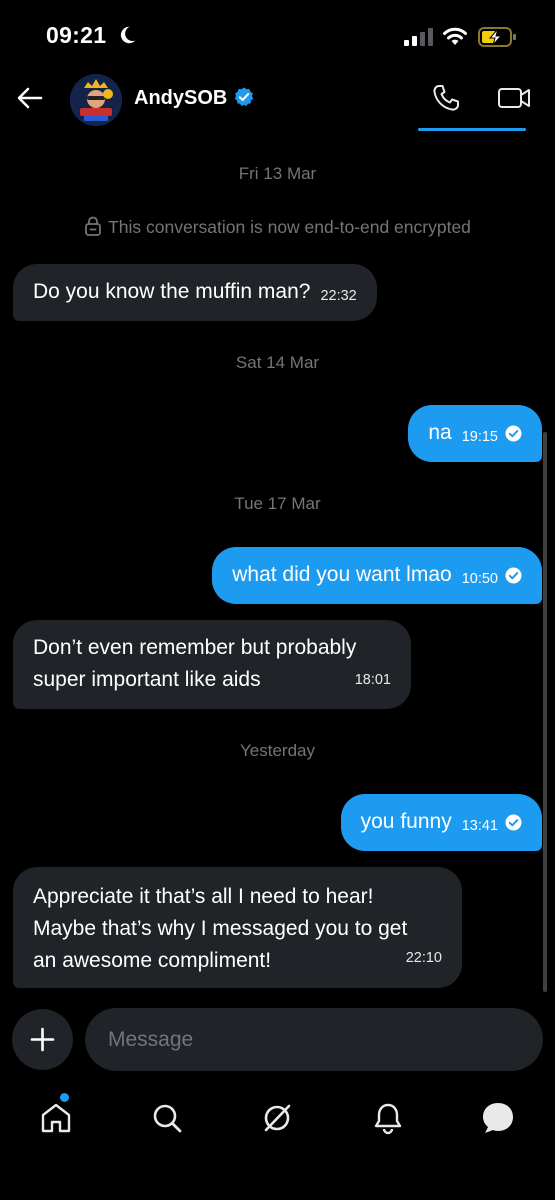 Image resolution: width=555 pixels, height=1200 pixels. I want to click on message-bubble-outgoing: na 19:15, so click(475, 433).